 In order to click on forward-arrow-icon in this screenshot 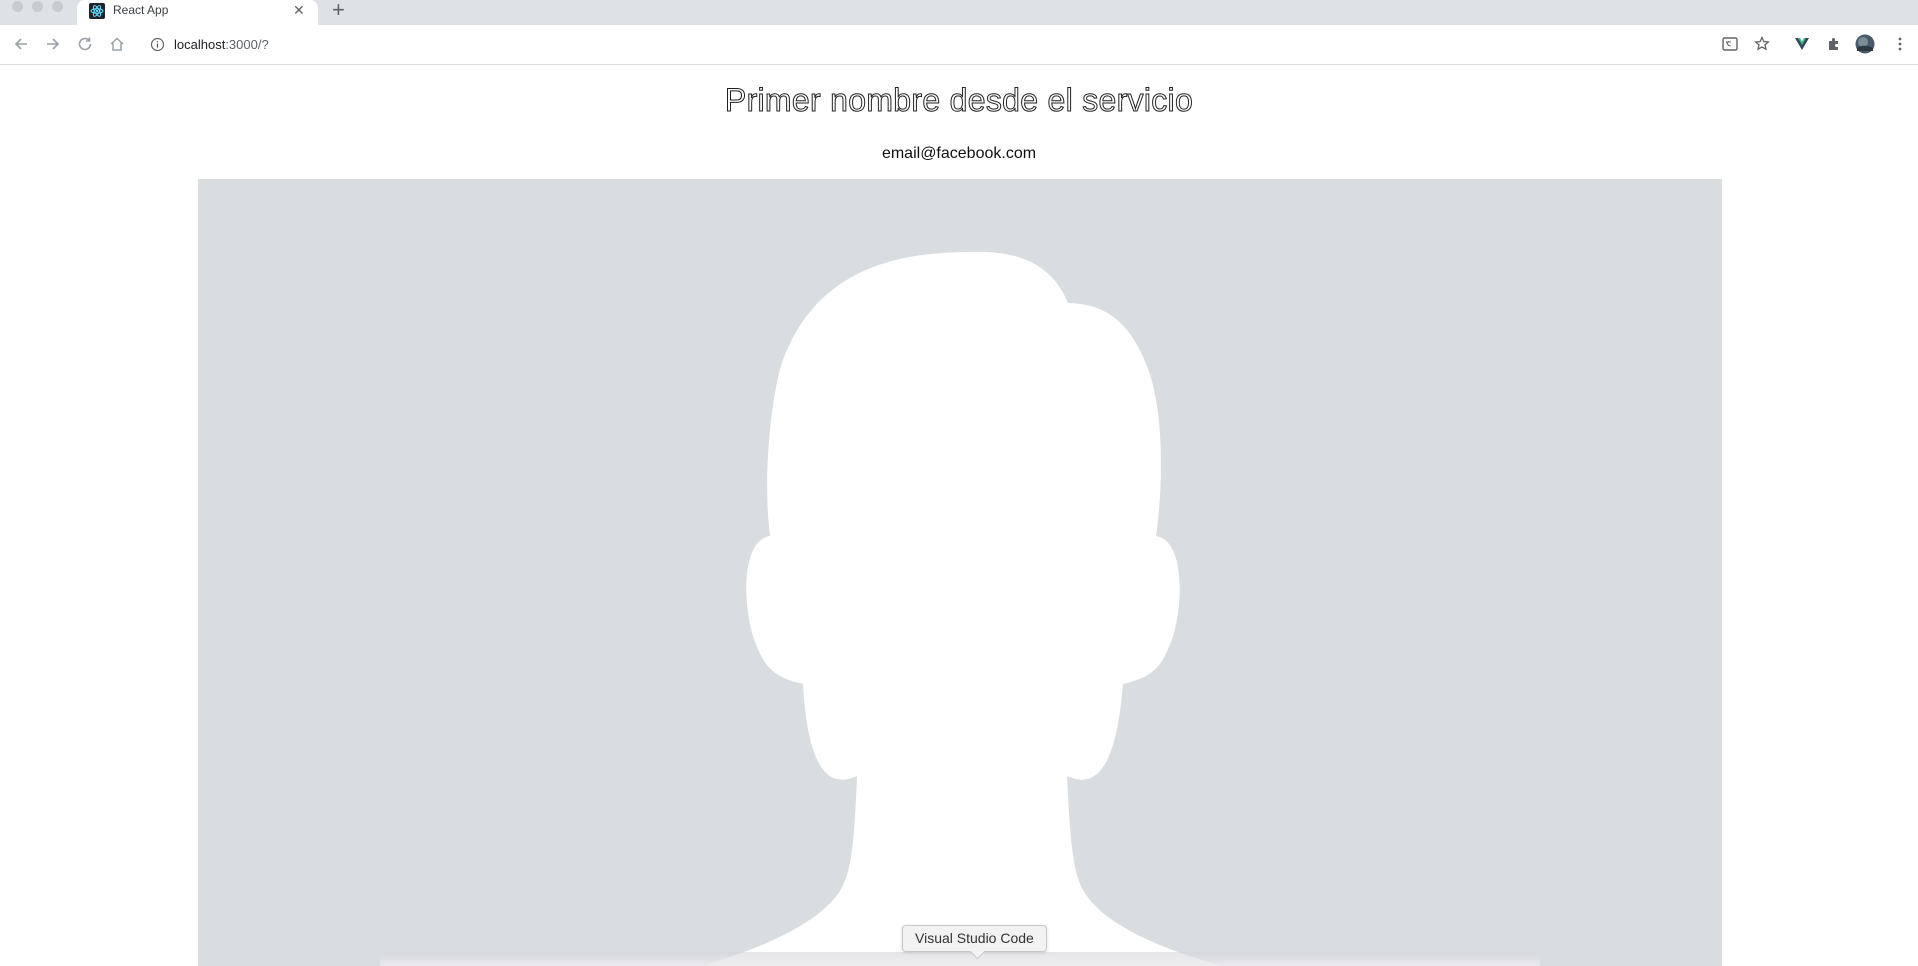, I will do `click(53, 44)`.